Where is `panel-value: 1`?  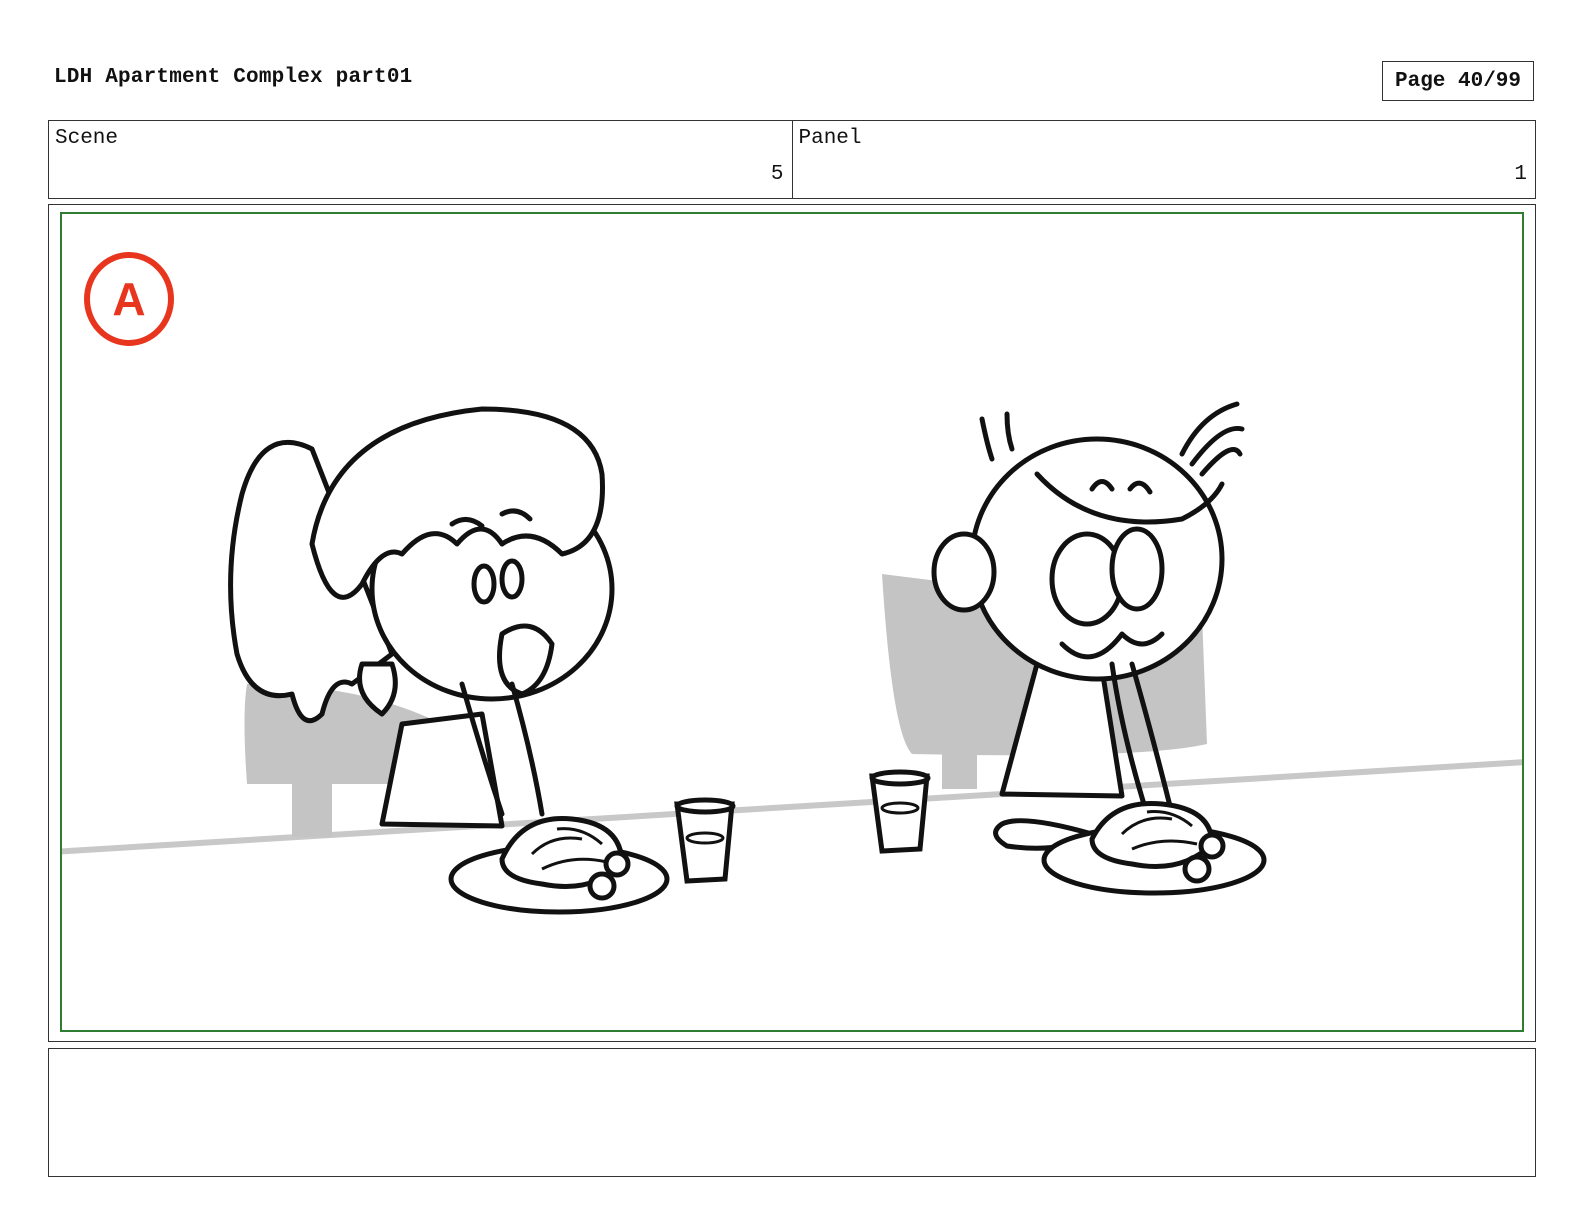
panel-value: 1 is located at coordinates (1520, 174).